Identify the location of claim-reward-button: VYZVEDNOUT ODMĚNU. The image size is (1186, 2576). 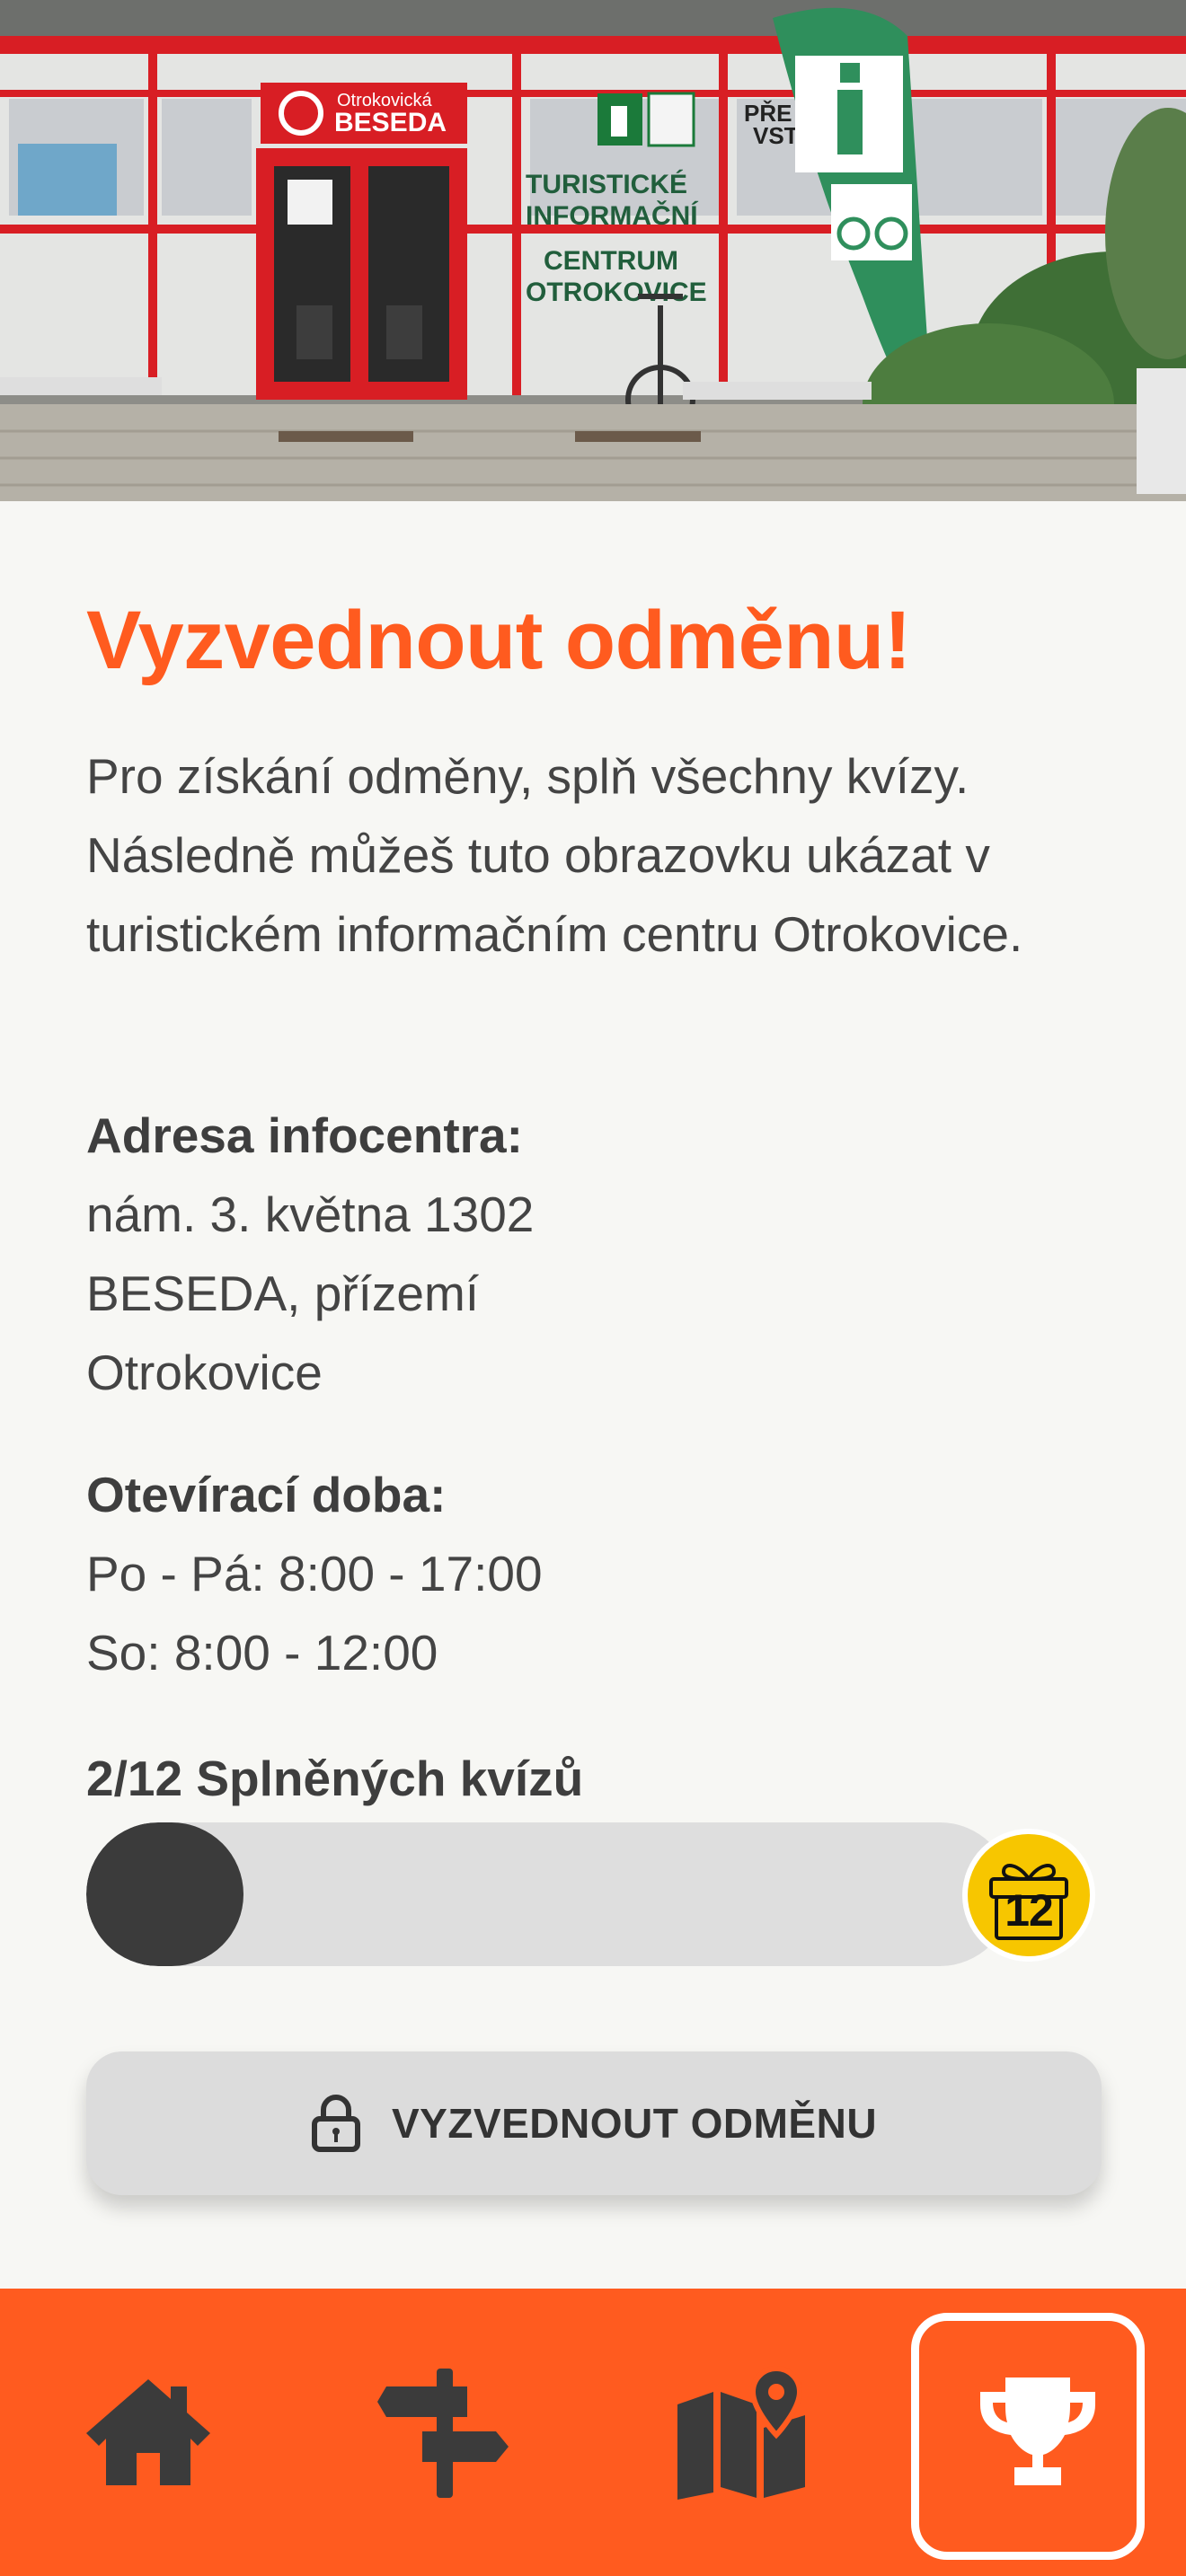
(594, 2123).